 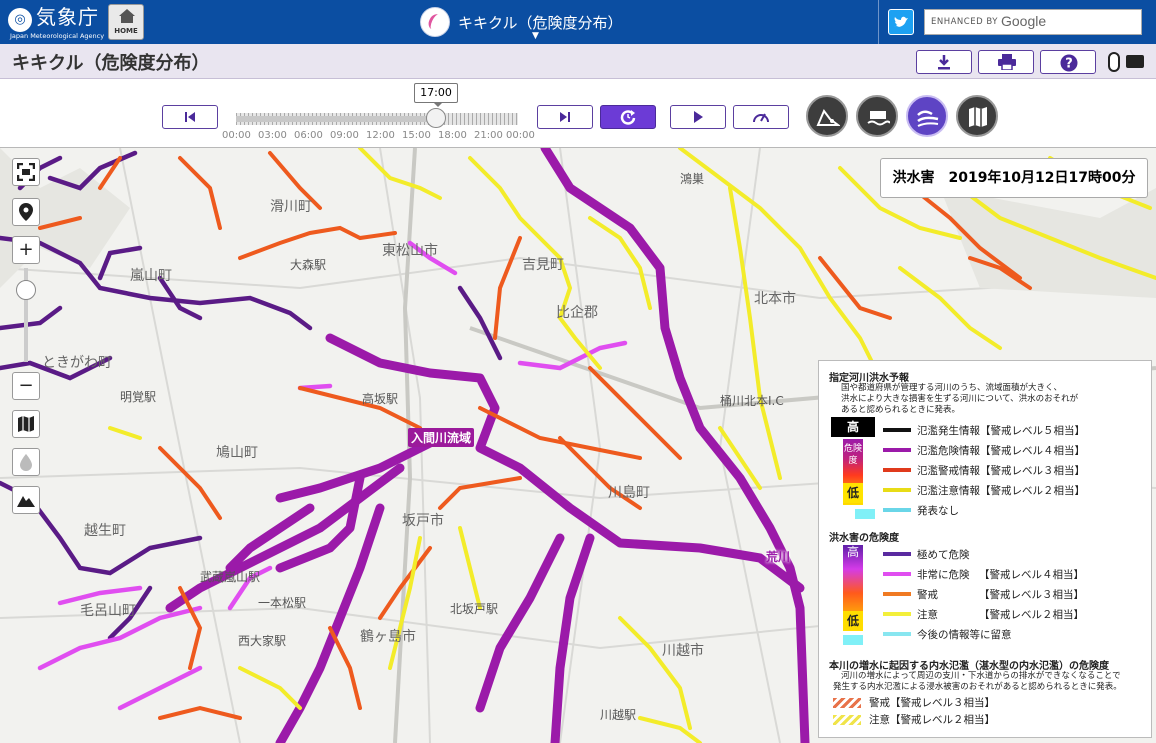 What do you see at coordinates (540, 23) in the screenshot?
I see `app-name: キキクル（危険度分布）` at bounding box center [540, 23].